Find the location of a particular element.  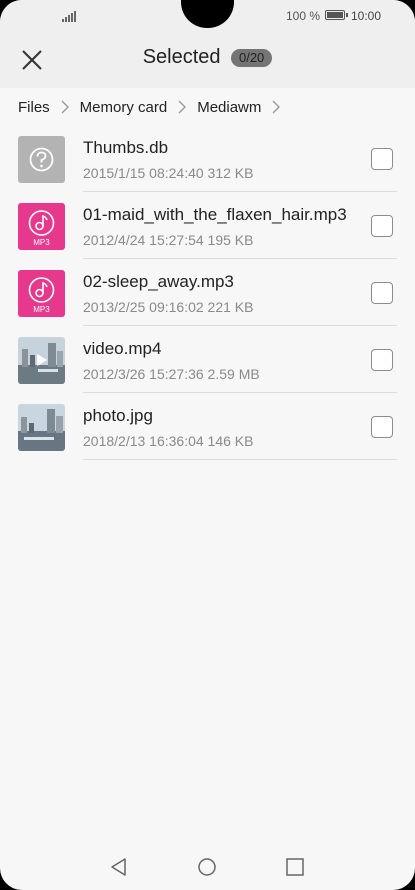

video-thumbnail is located at coordinates (41, 360).